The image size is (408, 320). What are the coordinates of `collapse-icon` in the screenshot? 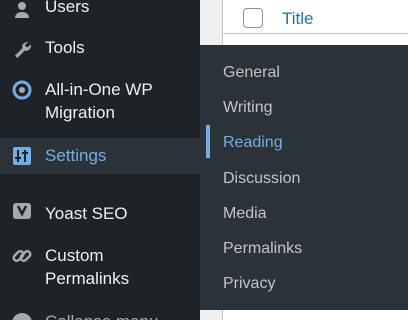 It's located at (22, 316).